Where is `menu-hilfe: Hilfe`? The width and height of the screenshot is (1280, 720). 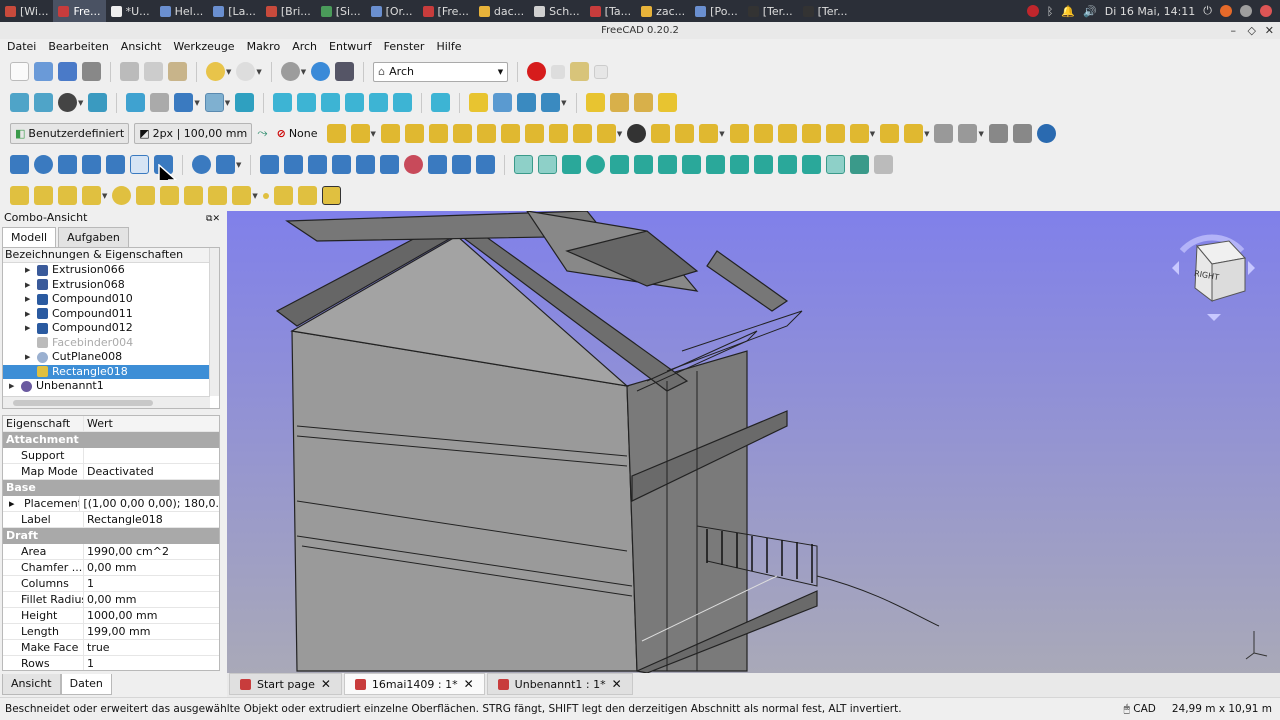 menu-hilfe: Hilfe is located at coordinates (447, 47).